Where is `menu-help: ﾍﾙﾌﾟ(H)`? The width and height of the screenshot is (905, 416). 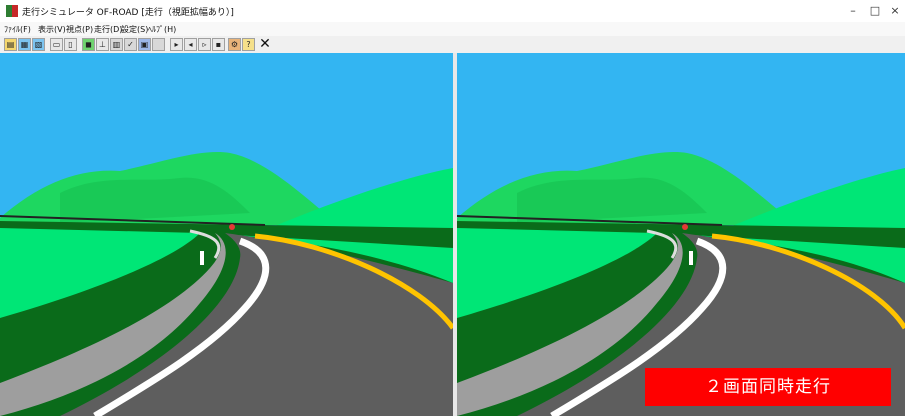
menu-help: ﾍﾙﾌﾟ(H) is located at coordinates (162, 29).